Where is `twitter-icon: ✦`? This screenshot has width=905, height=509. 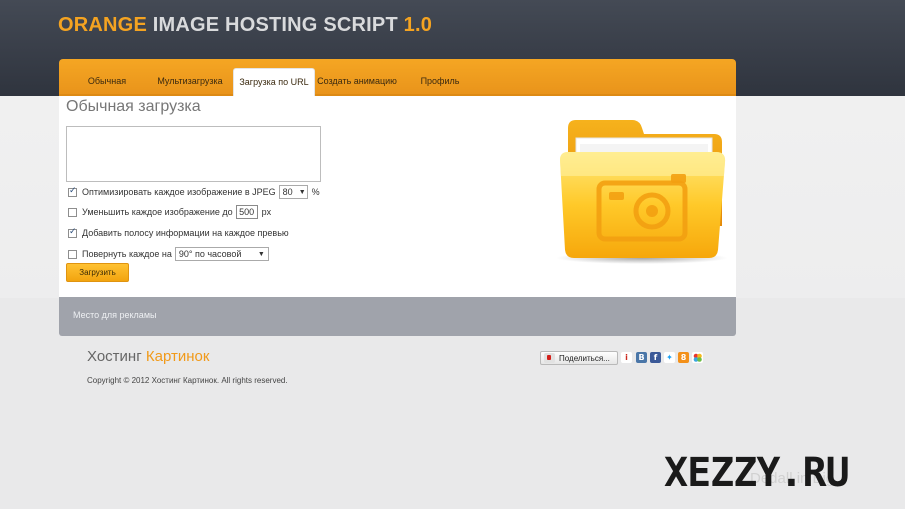
twitter-icon: ✦ is located at coordinates (669, 357).